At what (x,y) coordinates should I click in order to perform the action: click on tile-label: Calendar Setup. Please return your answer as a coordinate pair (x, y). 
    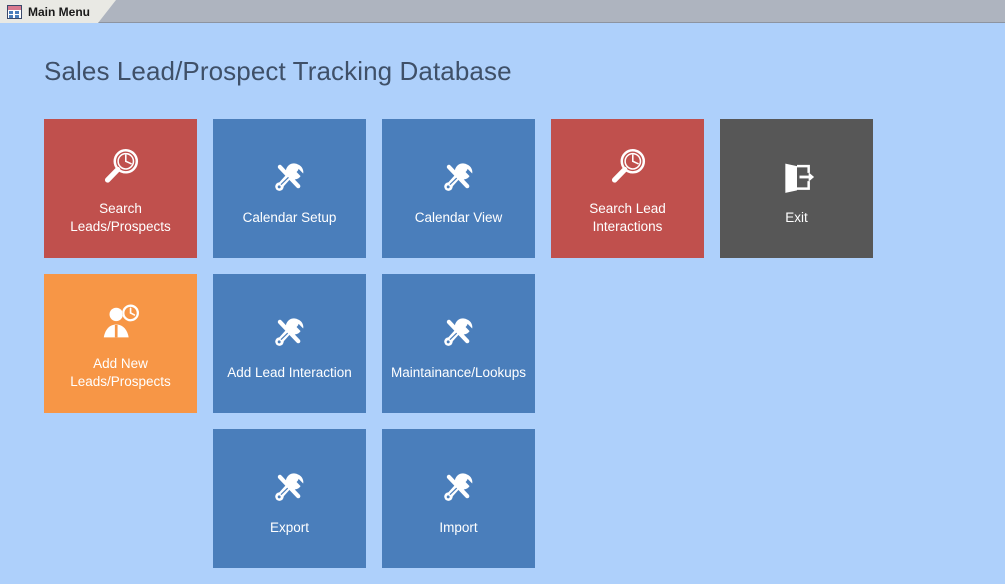
    Looking at the image, I should click on (289, 217).